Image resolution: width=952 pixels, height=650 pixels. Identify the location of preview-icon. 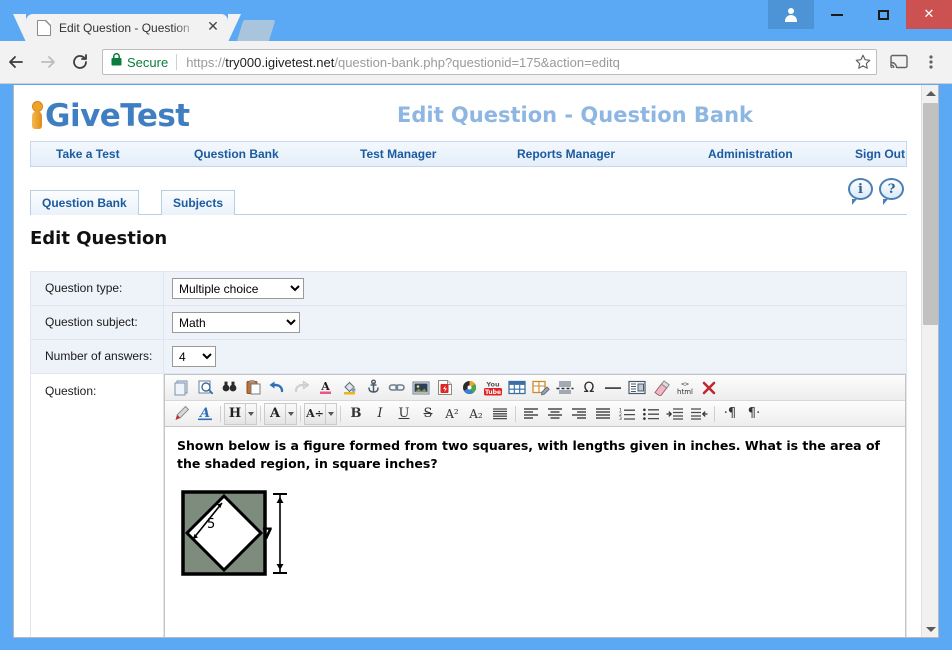
(205, 388).